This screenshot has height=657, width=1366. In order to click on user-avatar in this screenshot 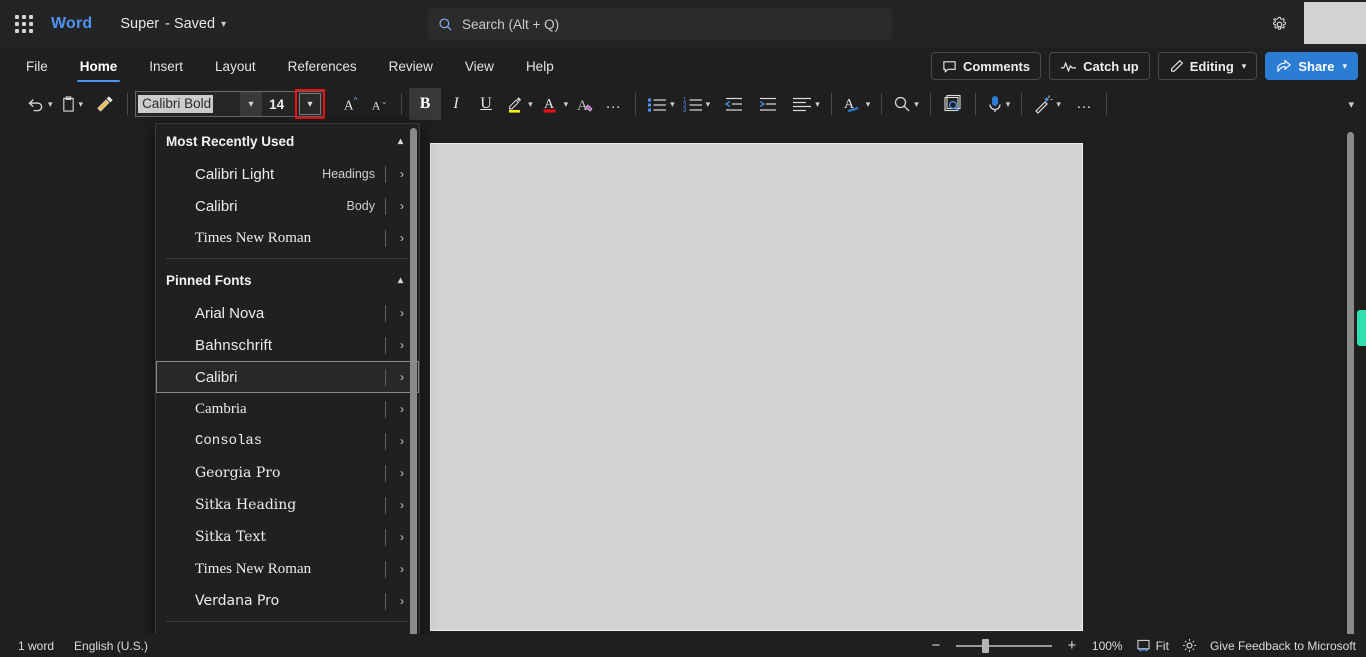, I will do `click(1335, 23)`.